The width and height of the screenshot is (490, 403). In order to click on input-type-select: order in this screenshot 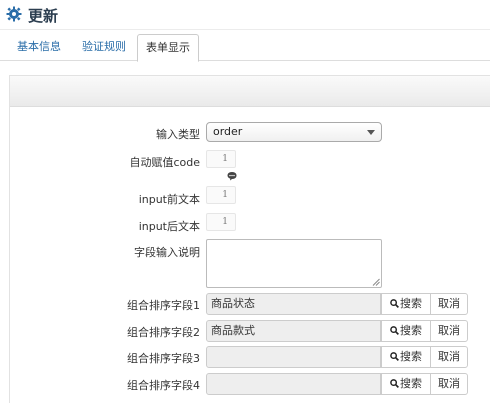, I will do `click(294, 132)`.